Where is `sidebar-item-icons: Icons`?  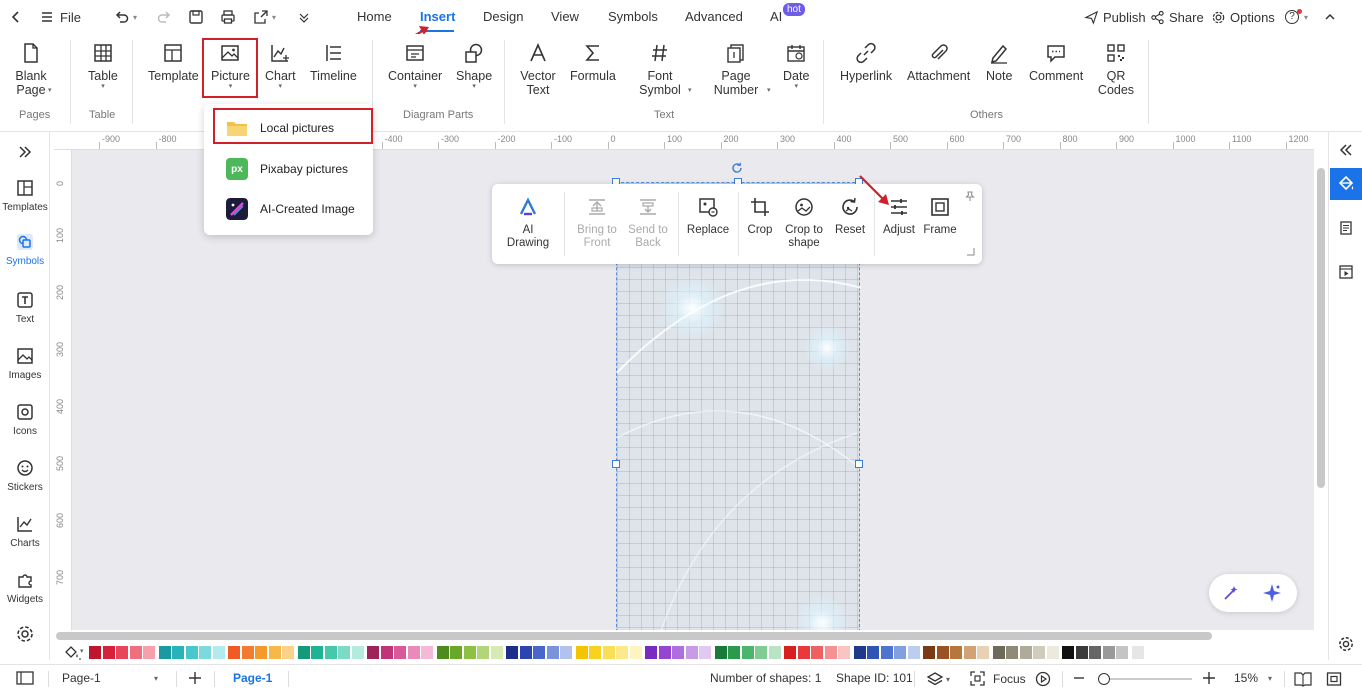
sidebar-item-icons: Icons is located at coordinates (25, 419).